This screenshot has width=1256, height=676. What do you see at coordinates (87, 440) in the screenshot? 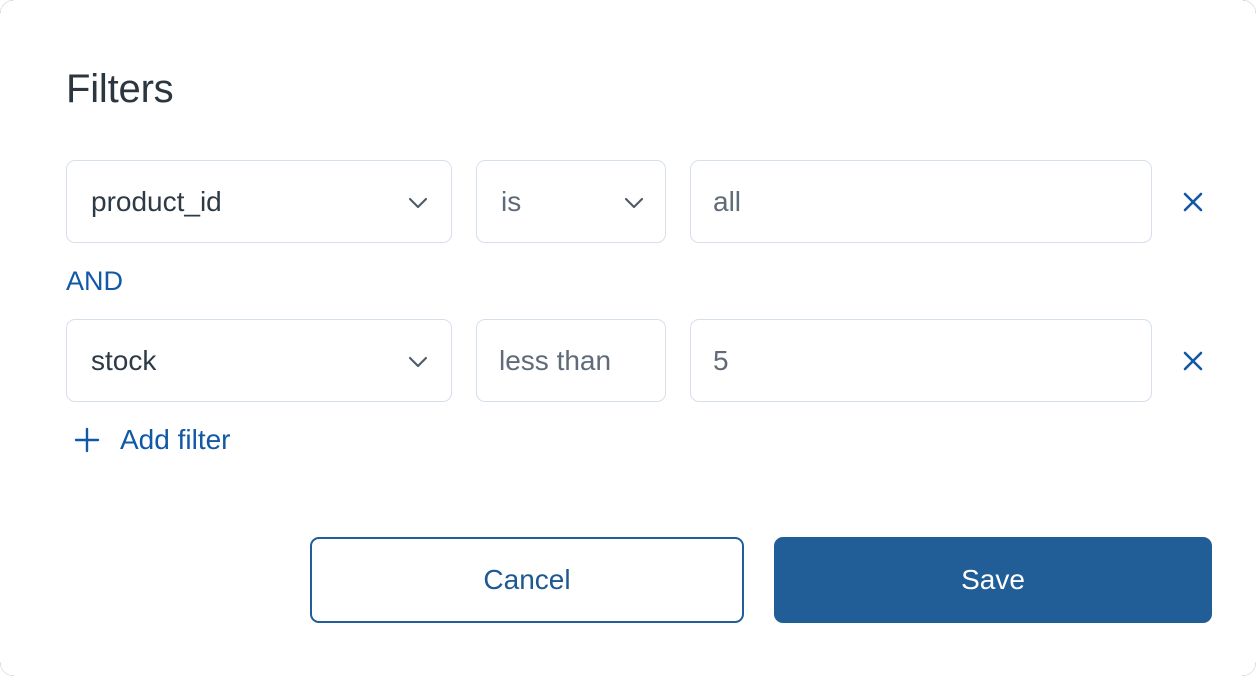
I see `plus-icon` at bounding box center [87, 440].